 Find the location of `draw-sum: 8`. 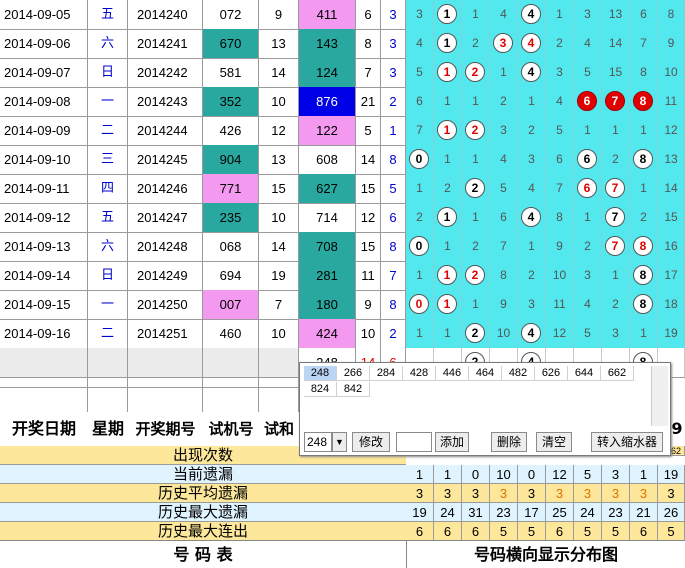

draw-sum: 8 is located at coordinates (368, 43).